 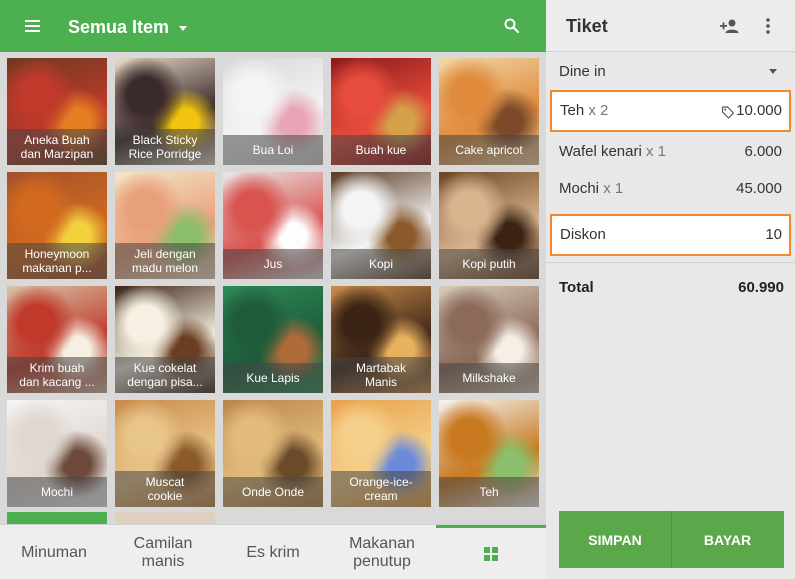 I want to click on ticket-line-name: Teh, so click(x=572, y=110).